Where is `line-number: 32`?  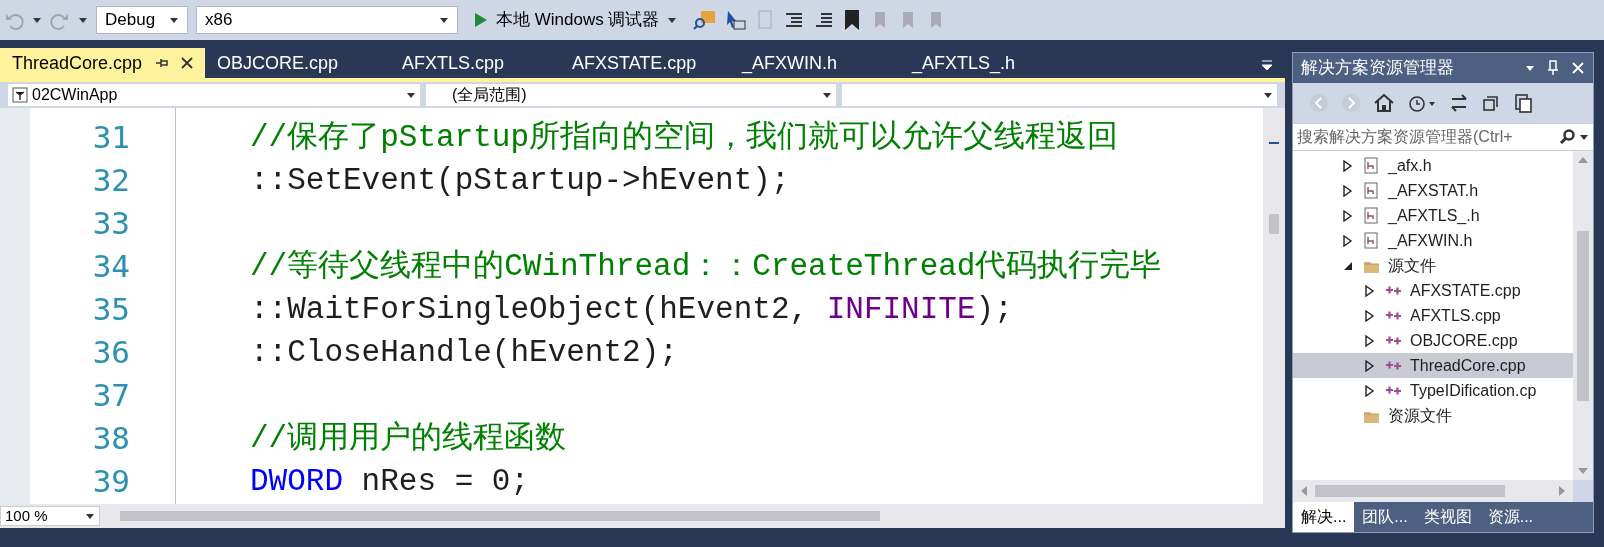 line-number: 32 is located at coordinates (111, 180).